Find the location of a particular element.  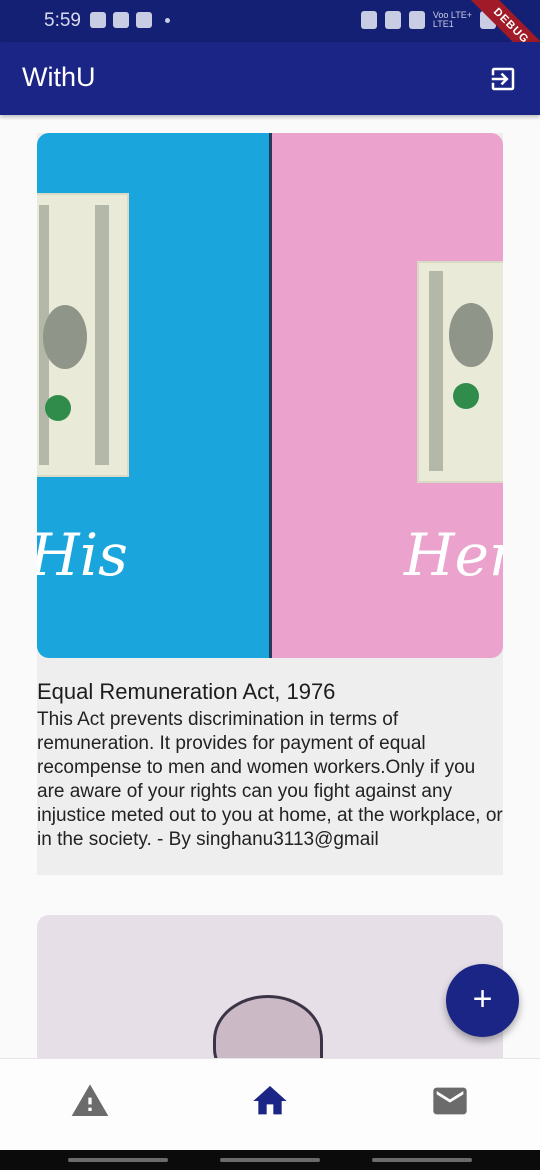

notification-icons is located at coordinates (130, 20).